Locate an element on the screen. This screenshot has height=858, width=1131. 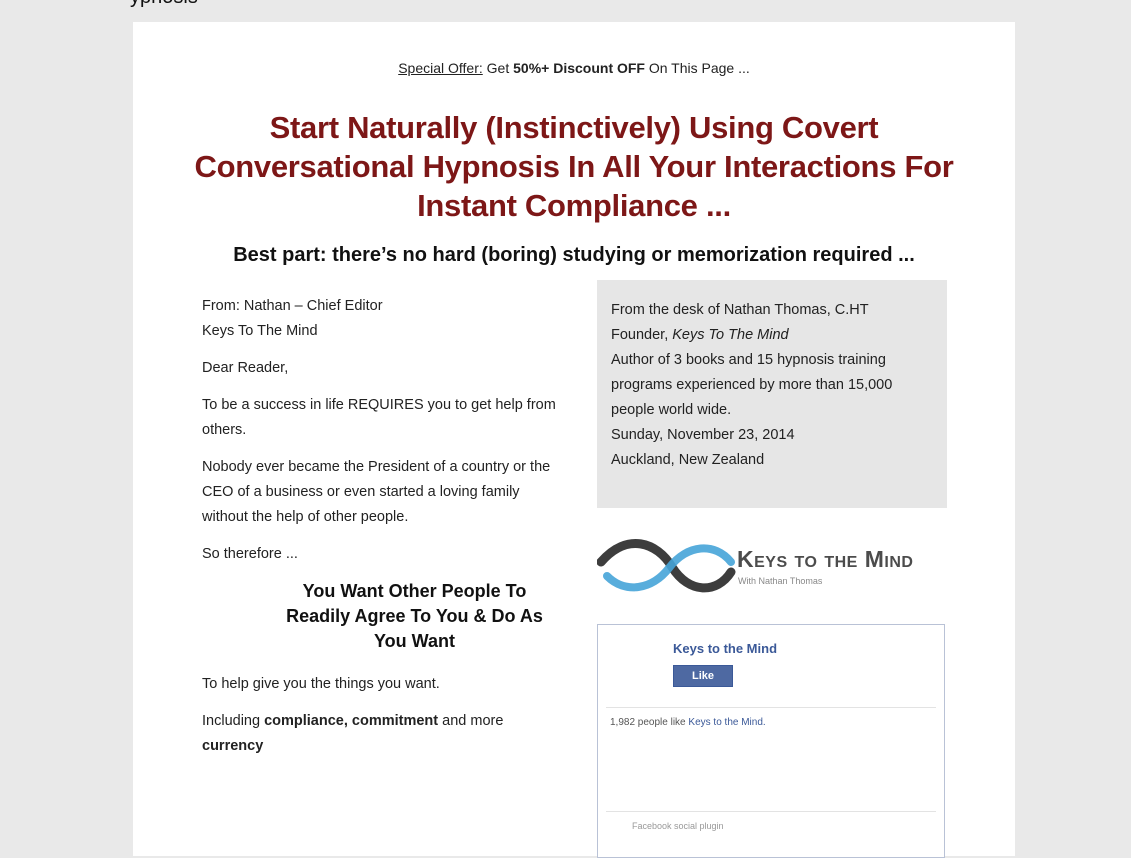
facebook-count-link: Keys to the Mind. is located at coordinates (726, 722).